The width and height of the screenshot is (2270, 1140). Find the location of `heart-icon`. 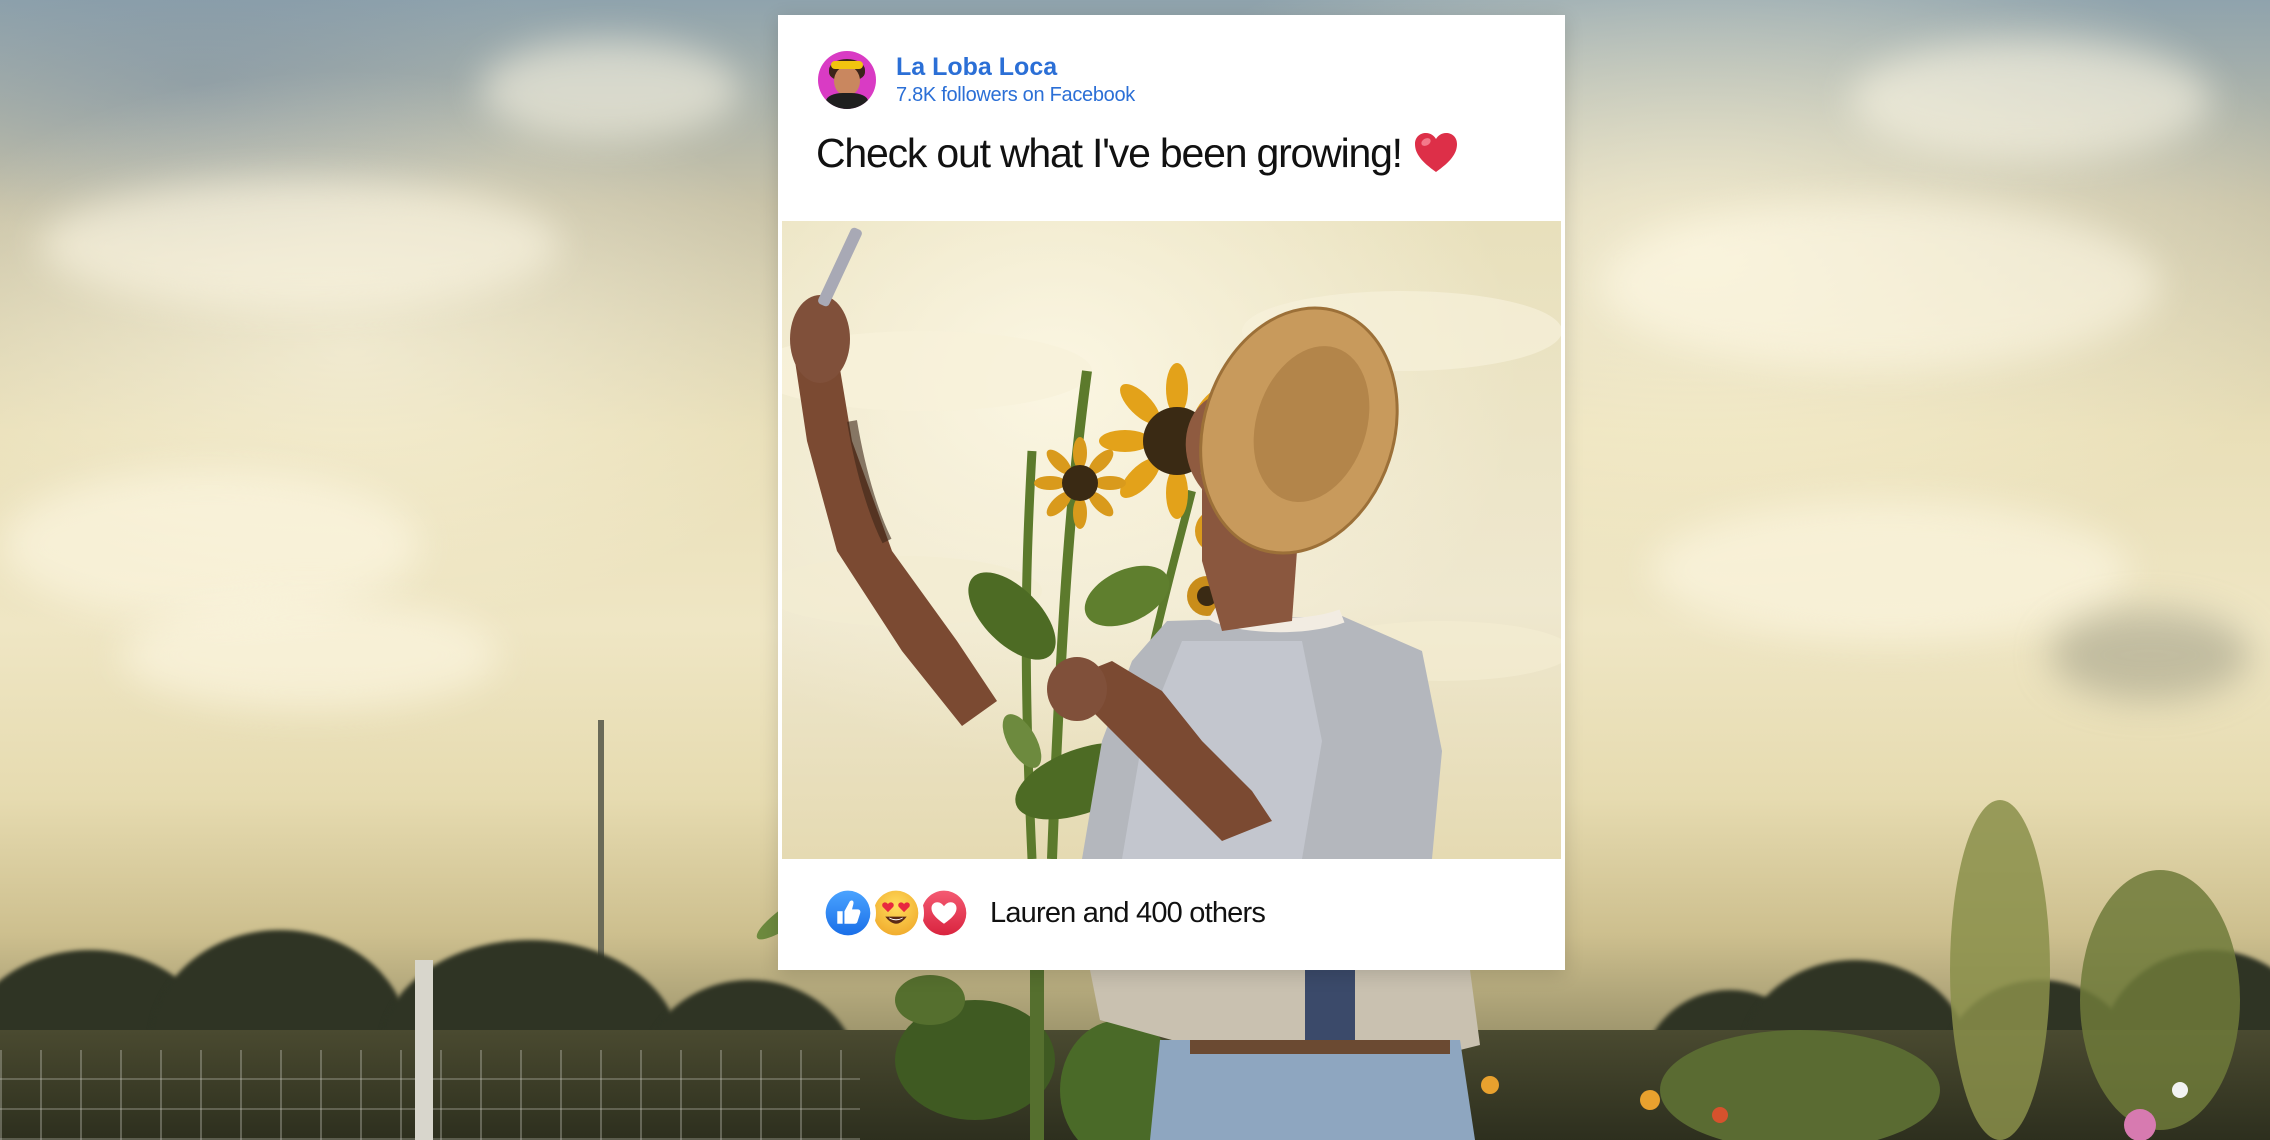

heart-icon is located at coordinates (944, 913).